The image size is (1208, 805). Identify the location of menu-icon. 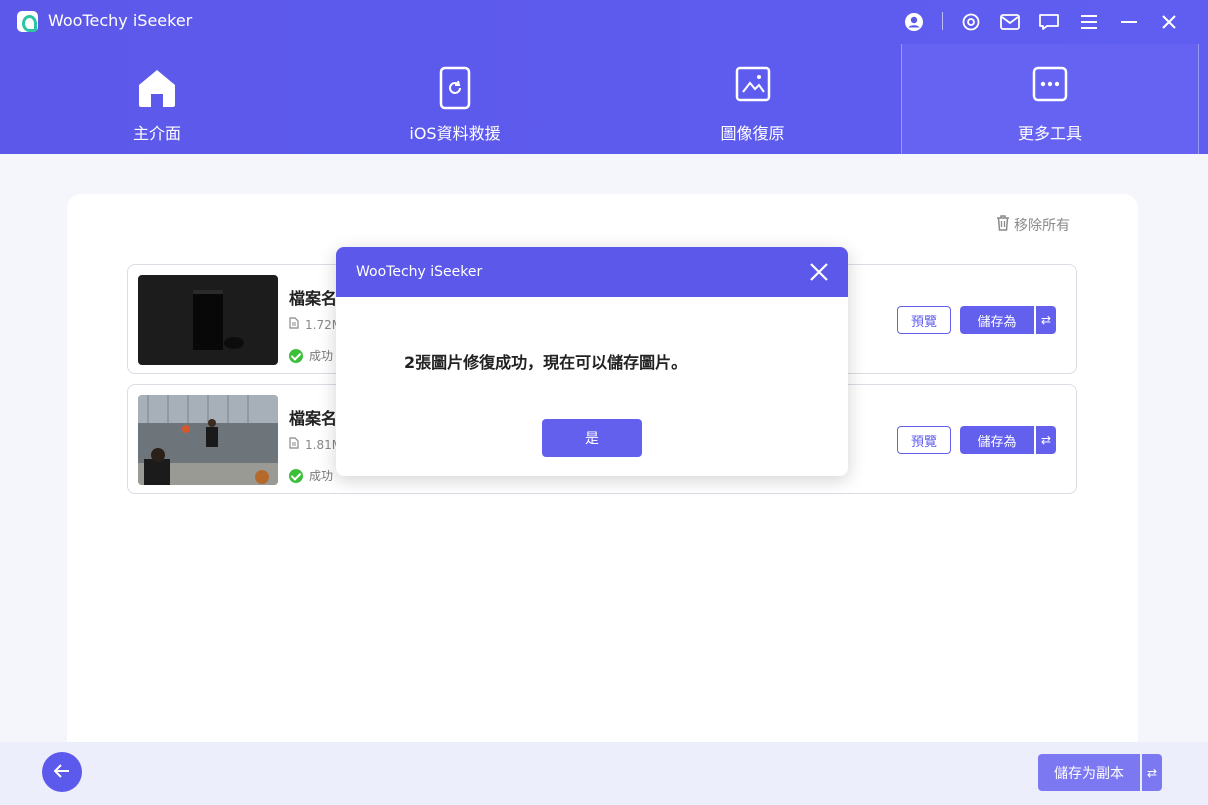
(1089, 22).